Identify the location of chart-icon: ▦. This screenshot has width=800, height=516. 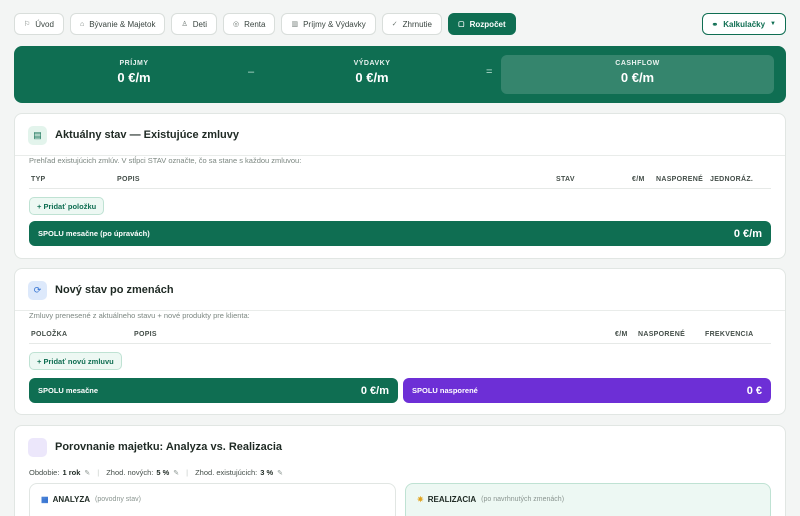
(45, 499).